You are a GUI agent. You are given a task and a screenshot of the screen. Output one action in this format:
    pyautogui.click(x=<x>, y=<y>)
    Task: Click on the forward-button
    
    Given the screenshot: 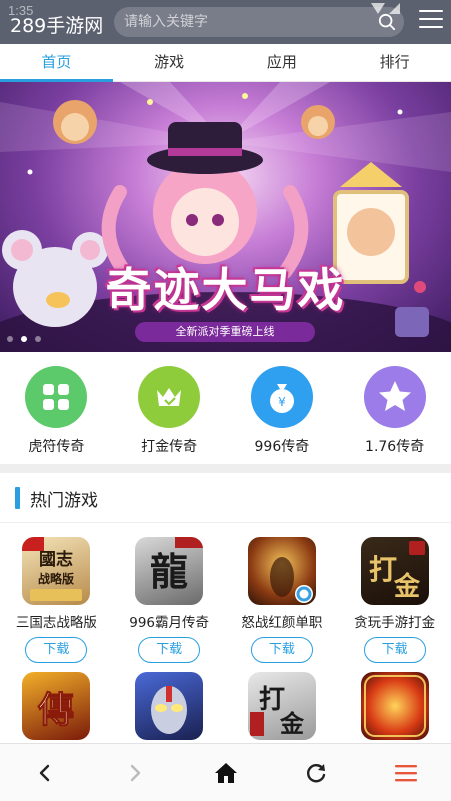 What is the action you would take?
    pyautogui.click(x=135, y=772)
    